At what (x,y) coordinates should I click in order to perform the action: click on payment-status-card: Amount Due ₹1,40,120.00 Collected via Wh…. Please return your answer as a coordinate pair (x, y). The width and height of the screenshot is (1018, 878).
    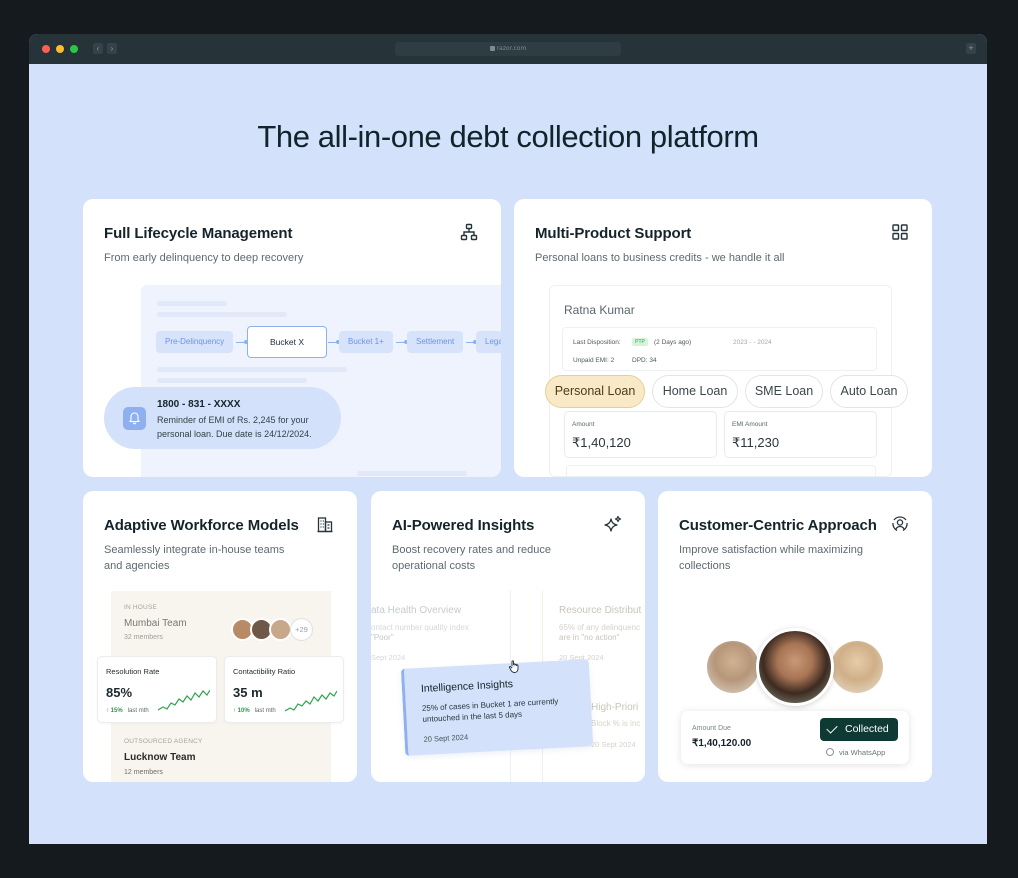
    Looking at the image, I should click on (795, 737).